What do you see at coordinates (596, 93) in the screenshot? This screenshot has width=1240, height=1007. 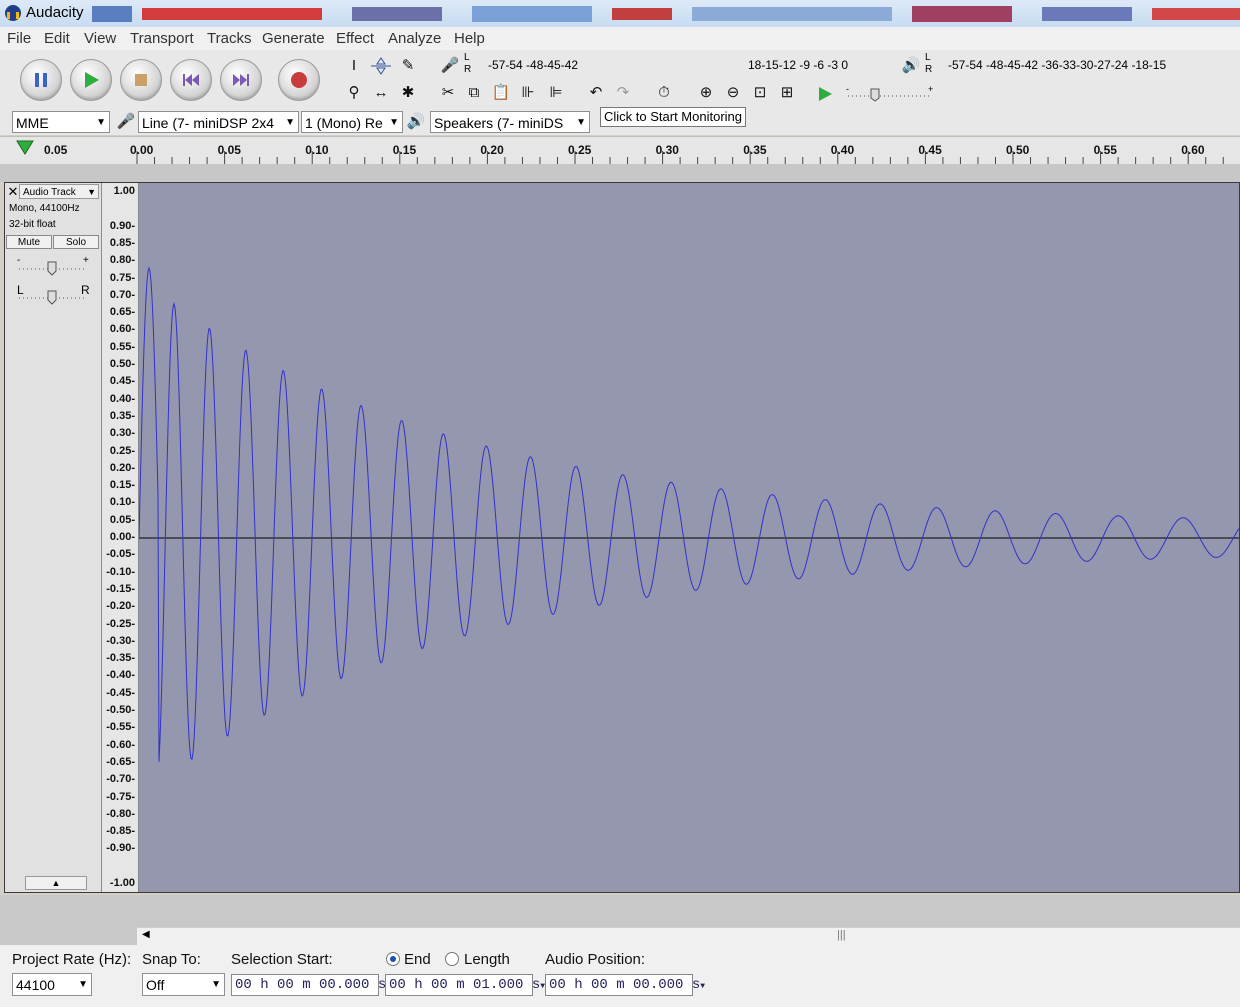 I see `undo-icon: ↶` at bounding box center [596, 93].